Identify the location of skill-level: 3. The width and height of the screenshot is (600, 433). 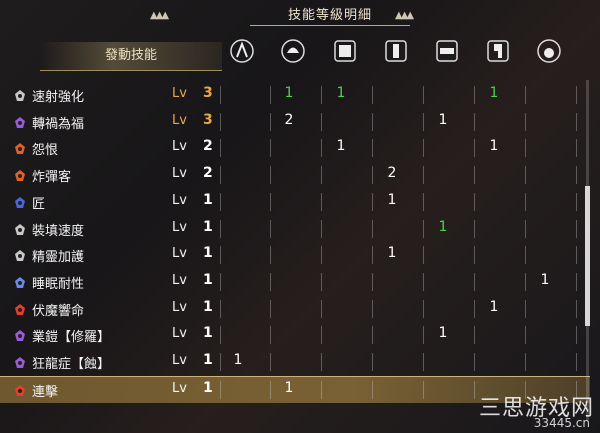
(208, 93).